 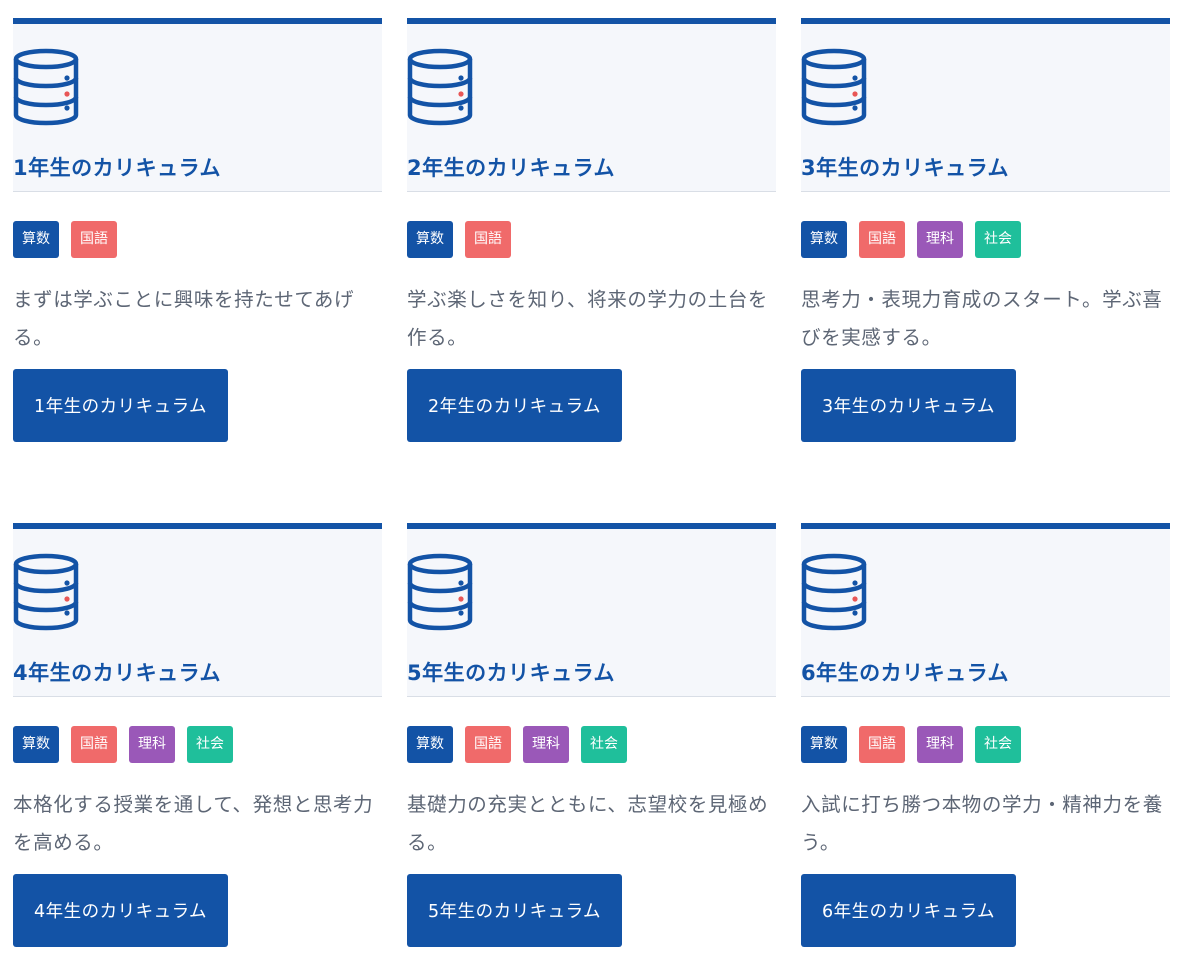 What do you see at coordinates (985, 105) in the screenshot?
I see `card-header: 3年生のカリキュラム` at bounding box center [985, 105].